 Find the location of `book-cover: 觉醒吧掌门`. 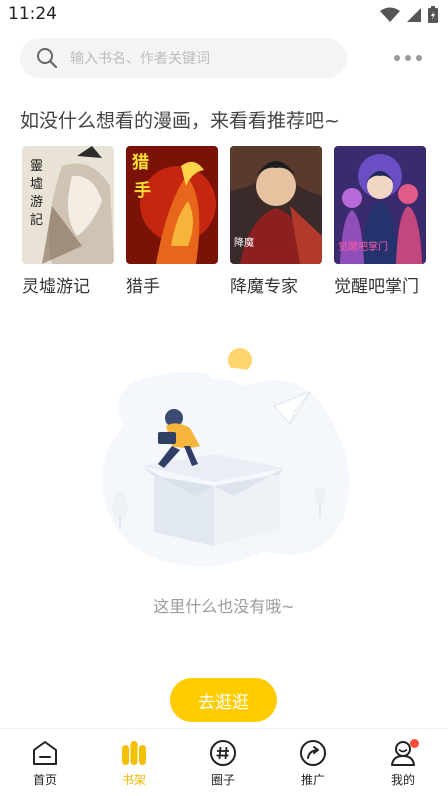

book-cover: 觉醒吧掌门 is located at coordinates (380, 205).